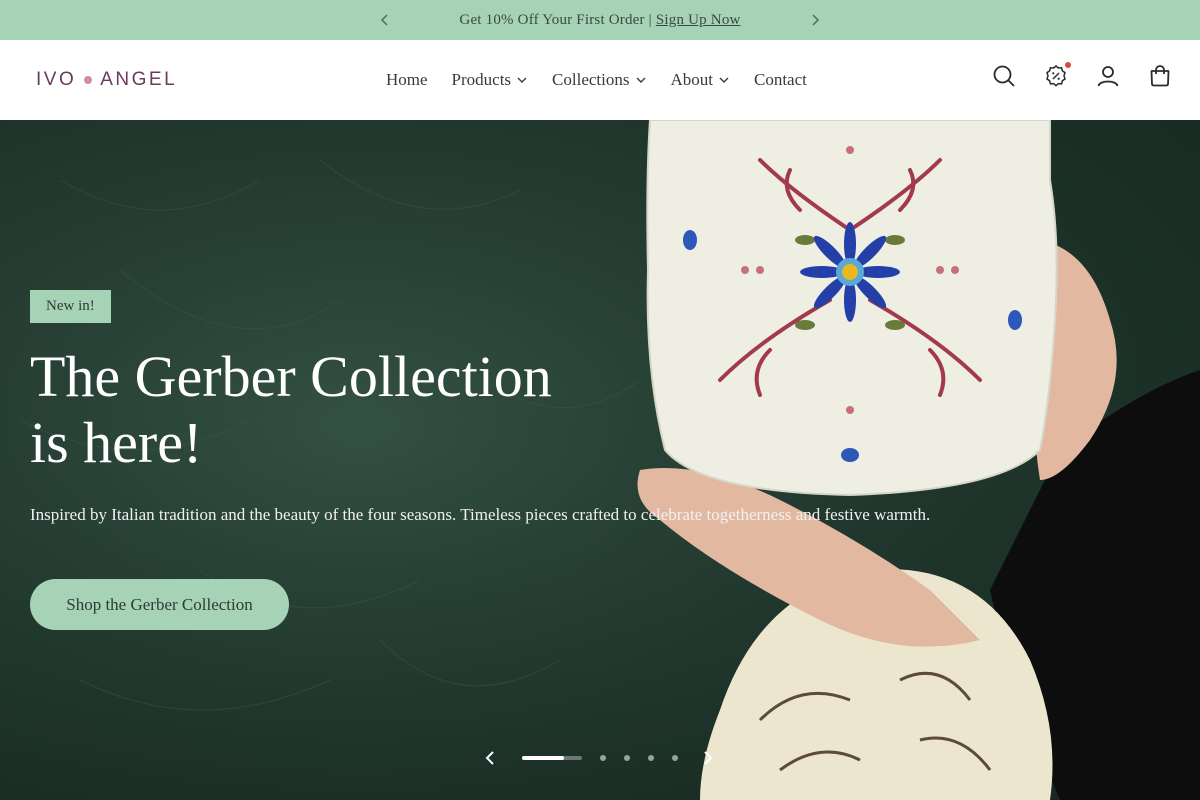  I want to click on nav-contact-label: Contact, so click(780, 79).